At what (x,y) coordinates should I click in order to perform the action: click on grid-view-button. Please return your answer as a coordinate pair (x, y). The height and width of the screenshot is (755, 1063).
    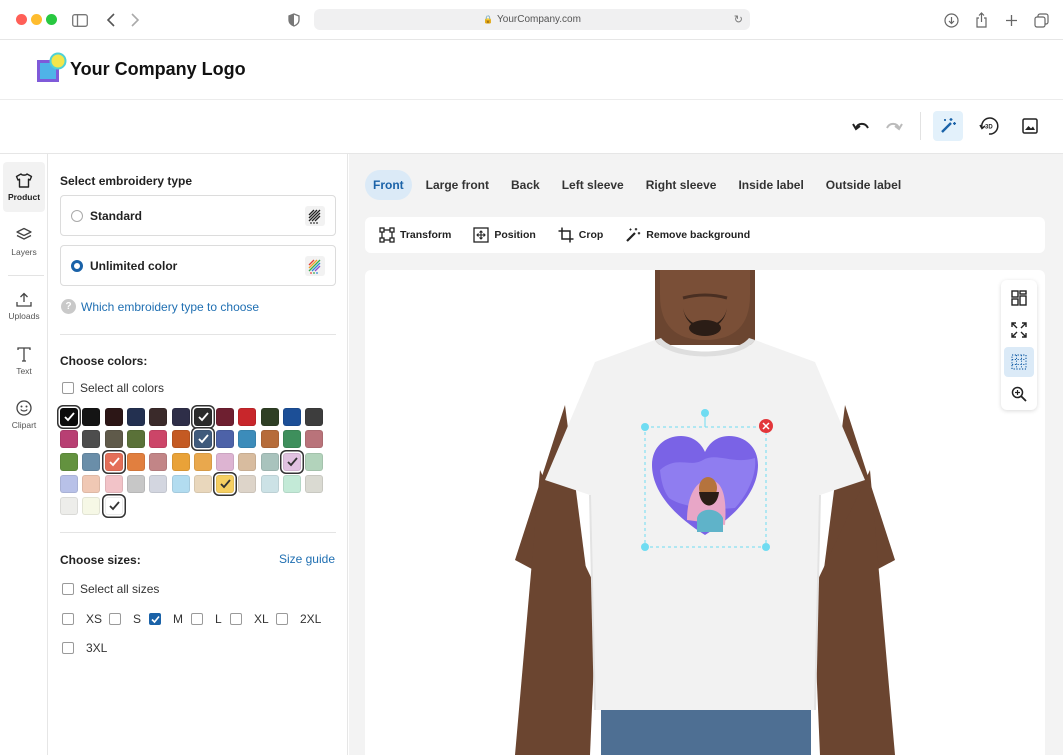
    Looking at the image, I should click on (1019, 298).